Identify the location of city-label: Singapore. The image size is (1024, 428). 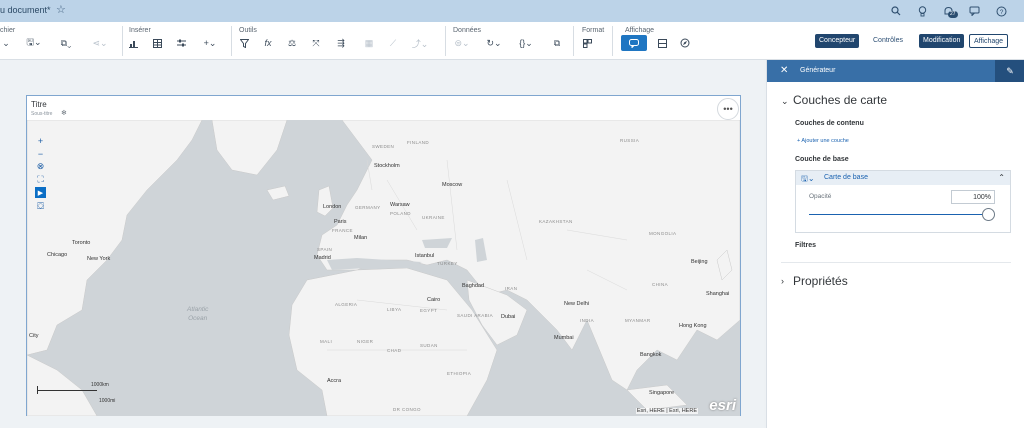
(662, 393).